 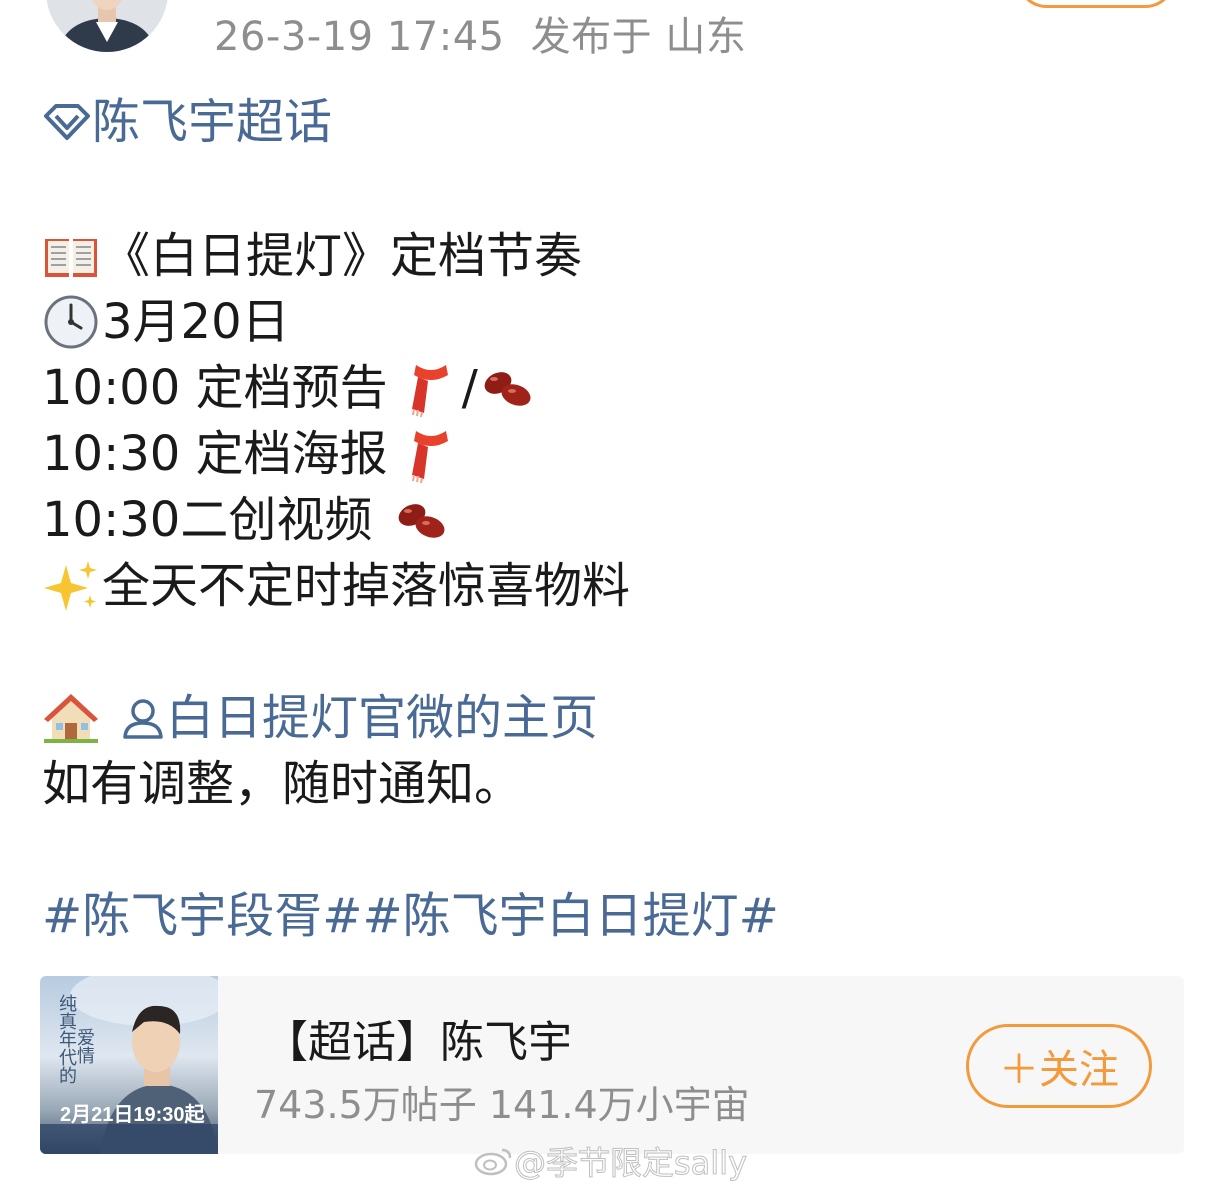 I want to click on post-line-homepage: 白日提灯官微的主页, so click(x=320, y=718).